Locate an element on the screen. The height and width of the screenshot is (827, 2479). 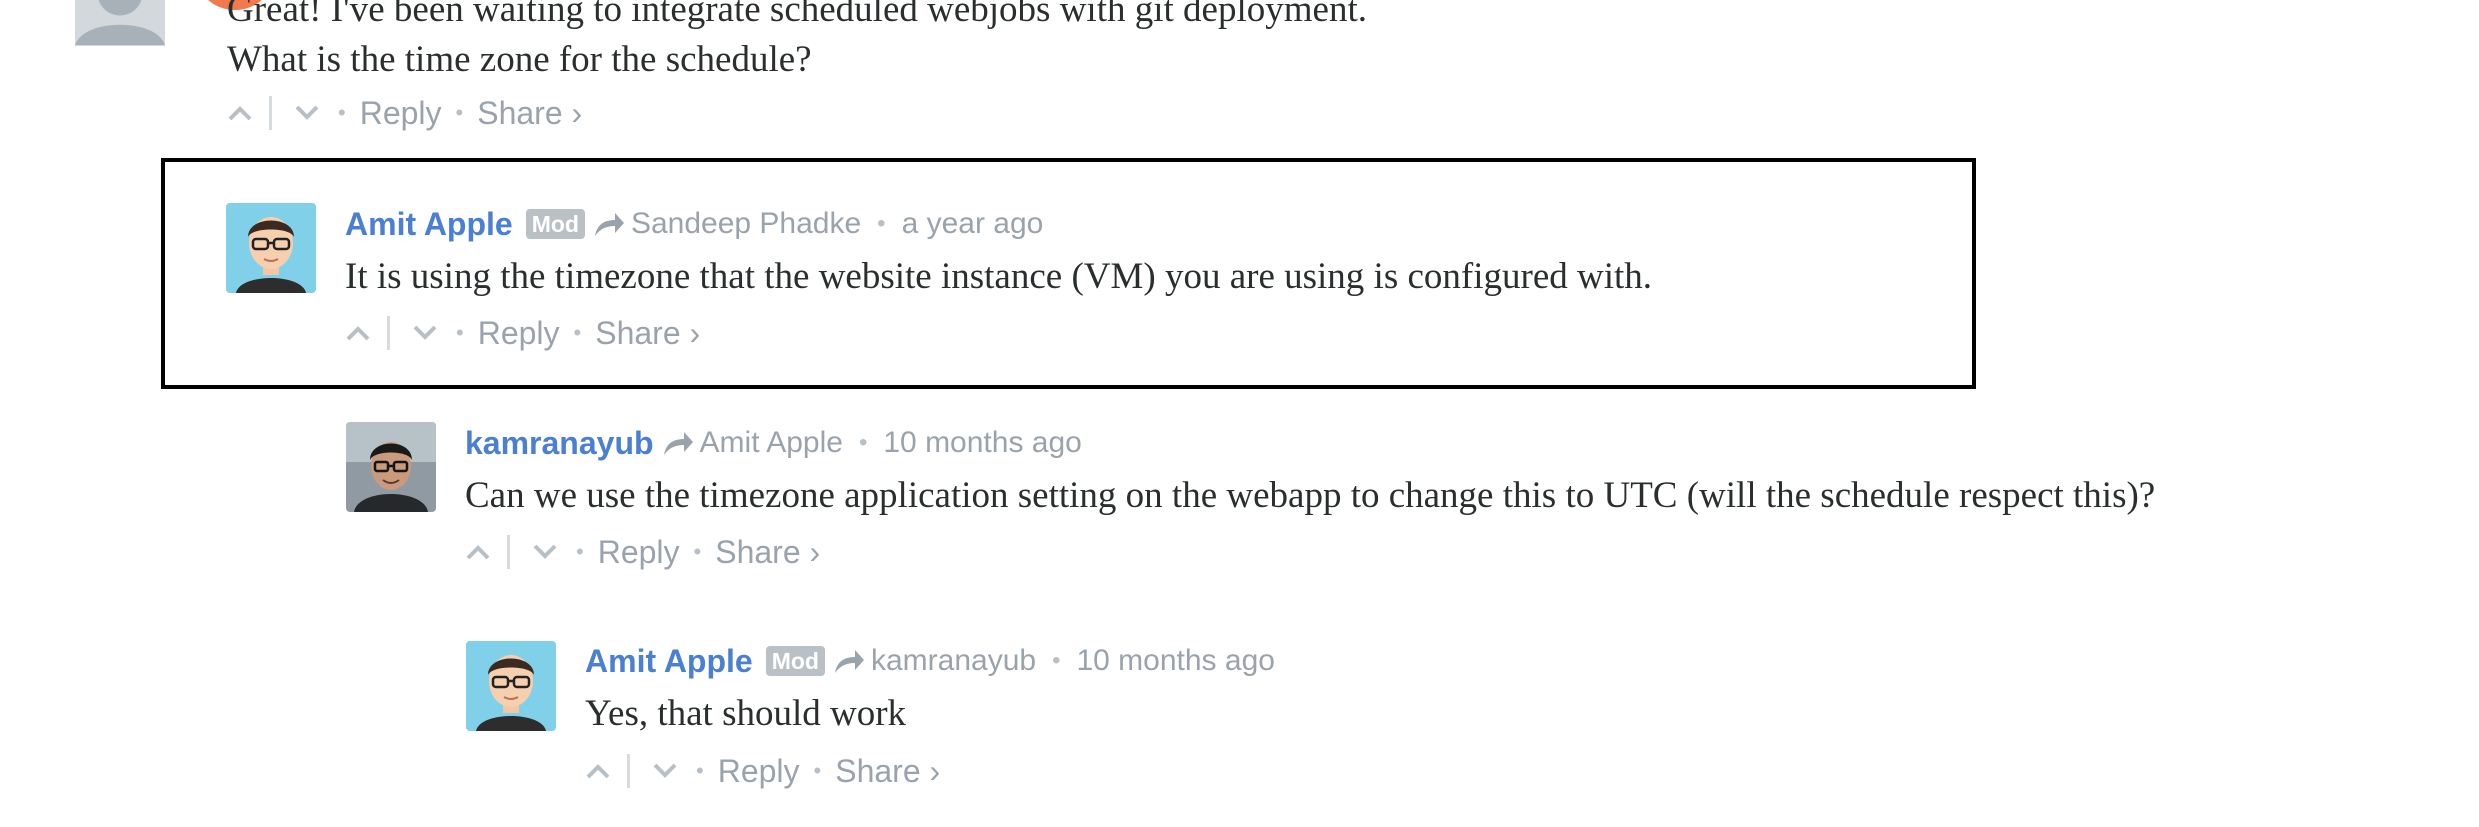
parent-author-link: kamranayub is located at coordinates (953, 661).